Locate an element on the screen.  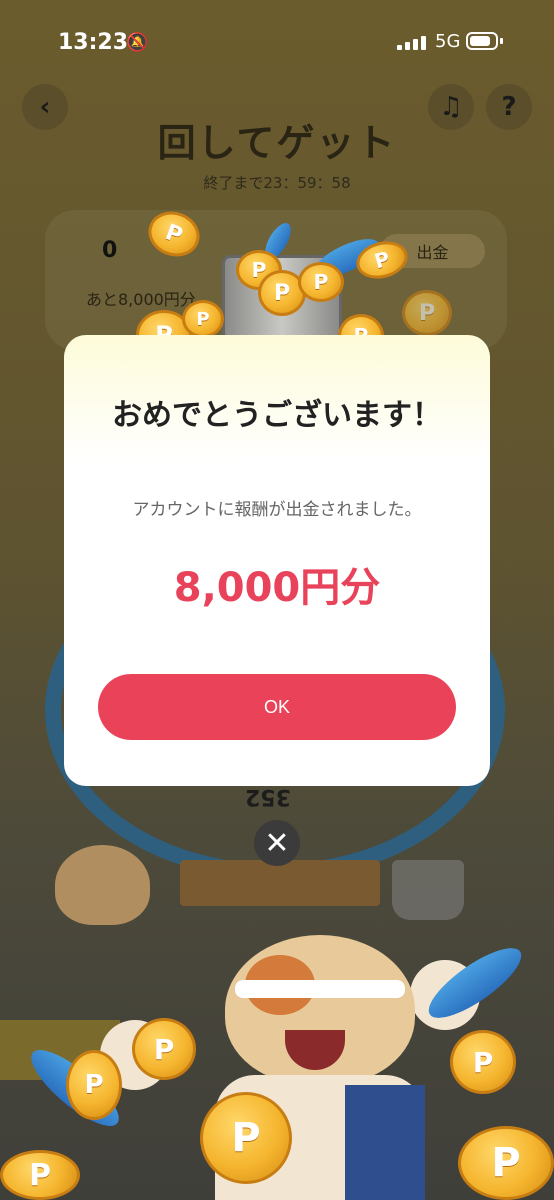
dialog-title: おめでとうございます！ is located at coordinates (277, 415).